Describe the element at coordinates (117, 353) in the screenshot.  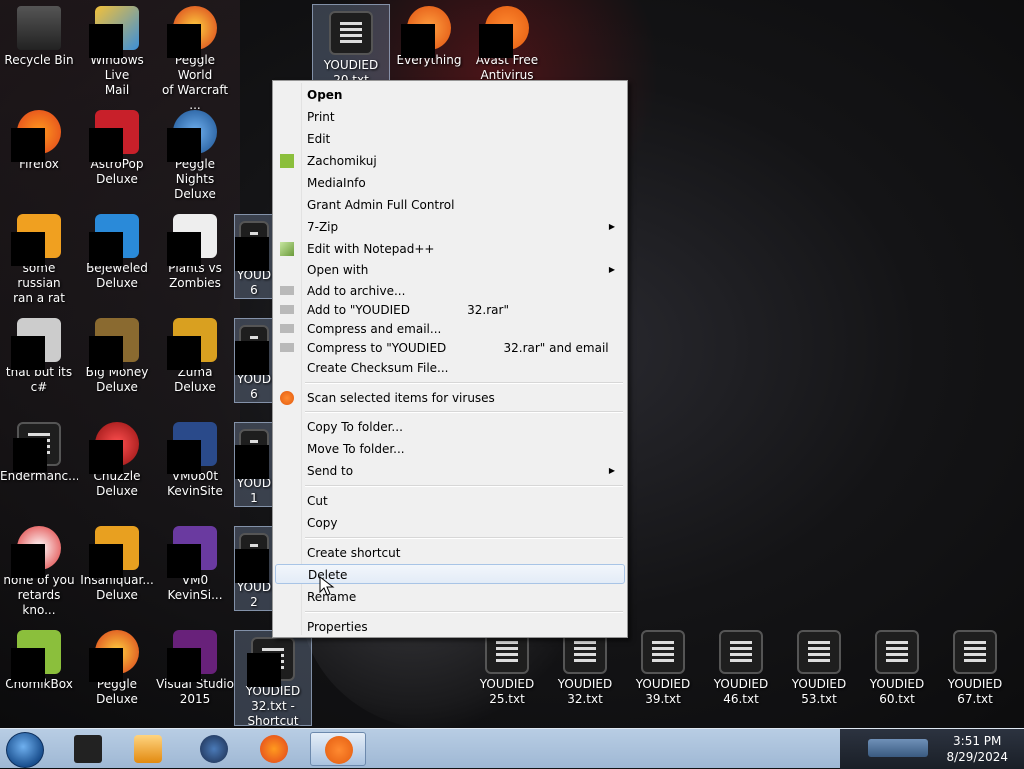
I see `desktop-icon-big-money: Big Money Deluxe` at that location.